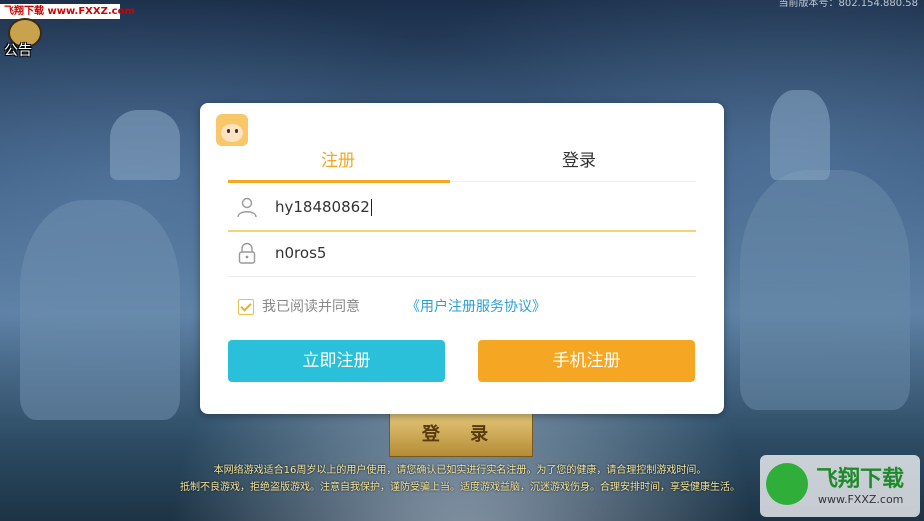 The image size is (924, 521). I want to click on user-icon, so click(247, 207).